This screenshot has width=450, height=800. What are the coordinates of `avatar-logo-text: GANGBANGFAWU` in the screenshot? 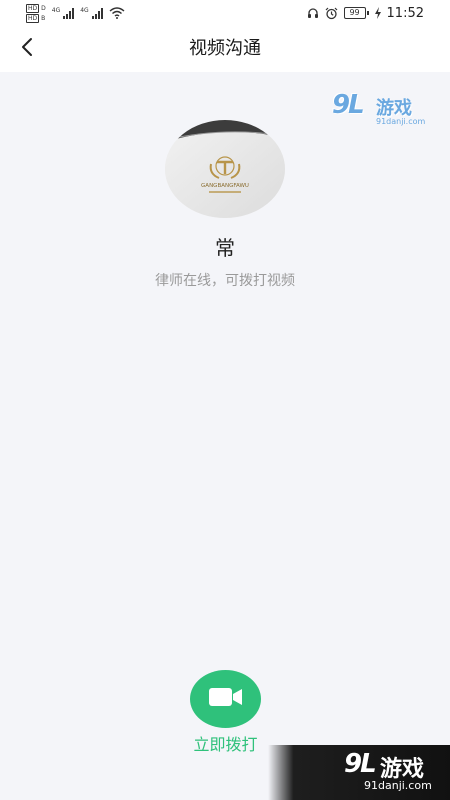 It's located at (225, 186).